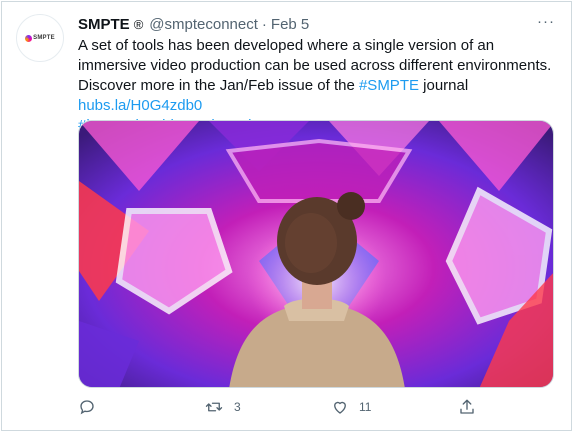  Describe the element at coordinates (340, 407) in the screenshot. I see `heart-icon` at that location.